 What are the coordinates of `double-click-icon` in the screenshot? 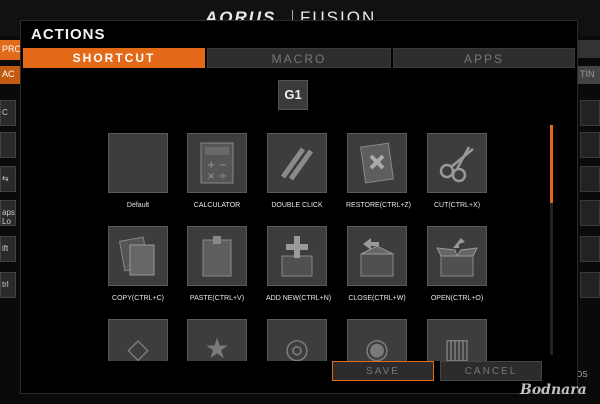 It's located at (297, 163).